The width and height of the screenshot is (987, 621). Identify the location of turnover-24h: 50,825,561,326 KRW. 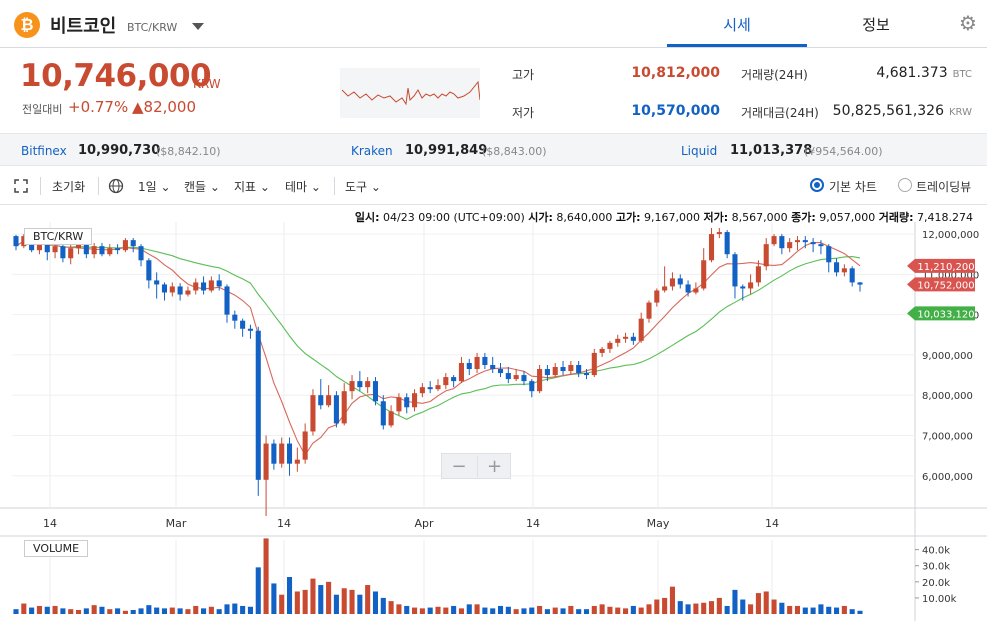
(896, 111).